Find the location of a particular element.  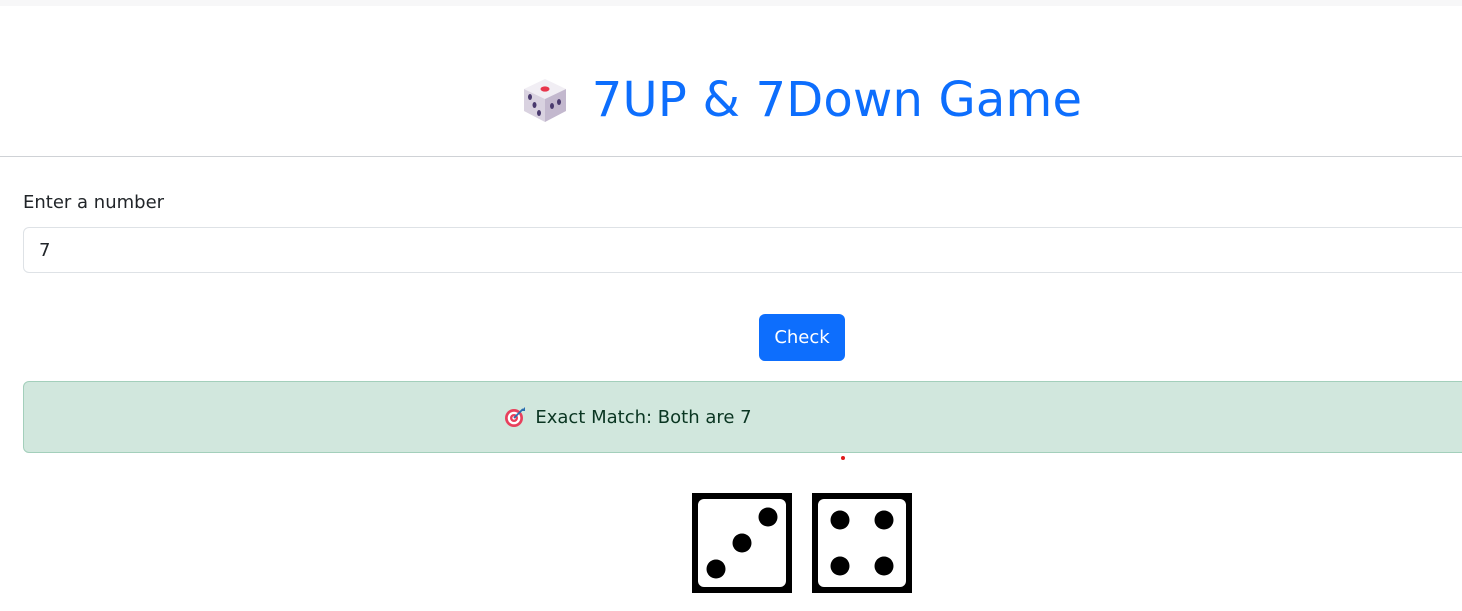

check-button: Check is located at coordinates (802, 337).